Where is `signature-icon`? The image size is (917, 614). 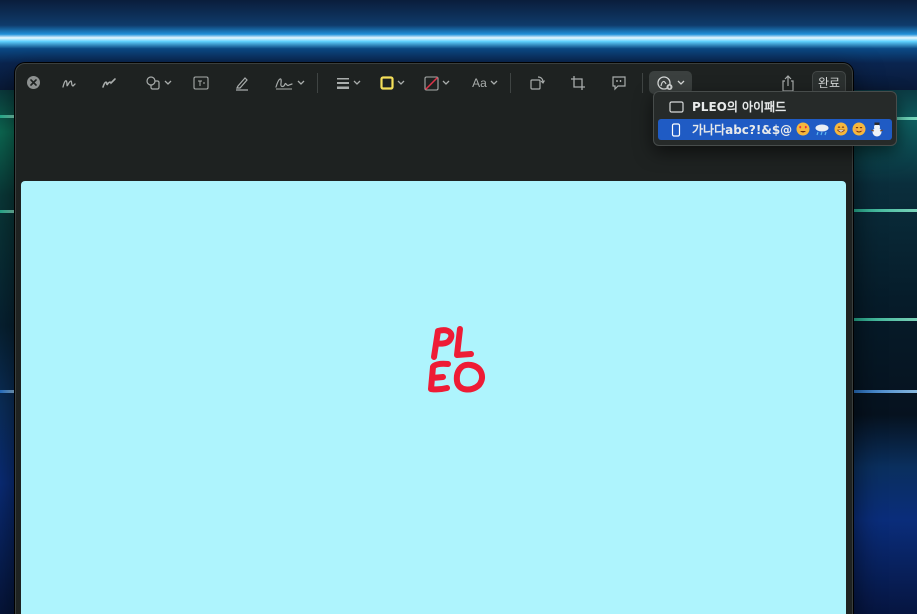
signature-icon is located at coordinates (283, 84).